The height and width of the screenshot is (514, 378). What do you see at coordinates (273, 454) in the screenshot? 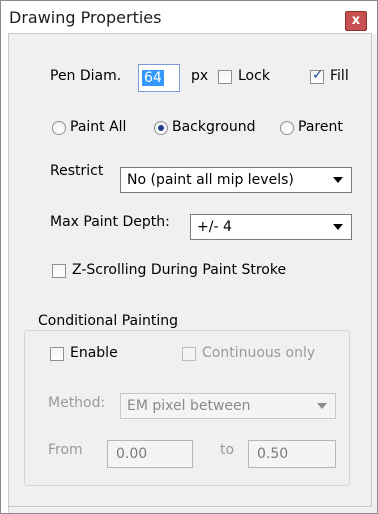
I see `to-value: 0.50` at bounding box center [273, 454].